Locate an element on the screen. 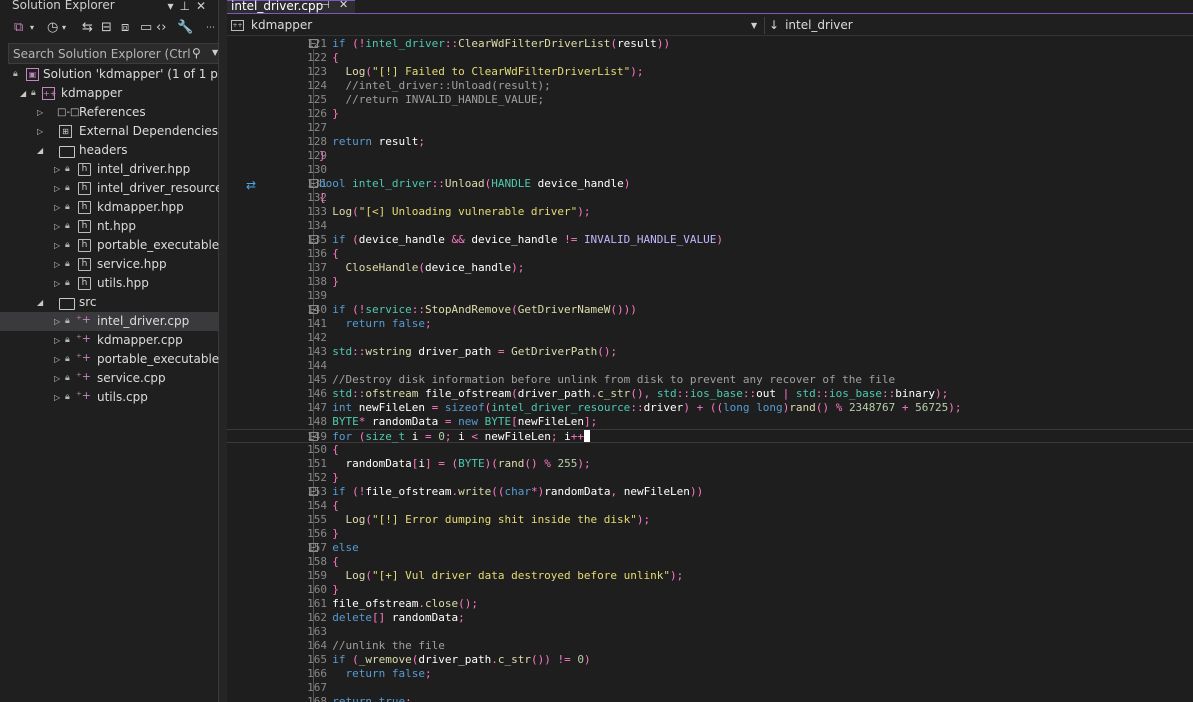  code-line: 164 //unlink the file is located at coordinates (710, 646).